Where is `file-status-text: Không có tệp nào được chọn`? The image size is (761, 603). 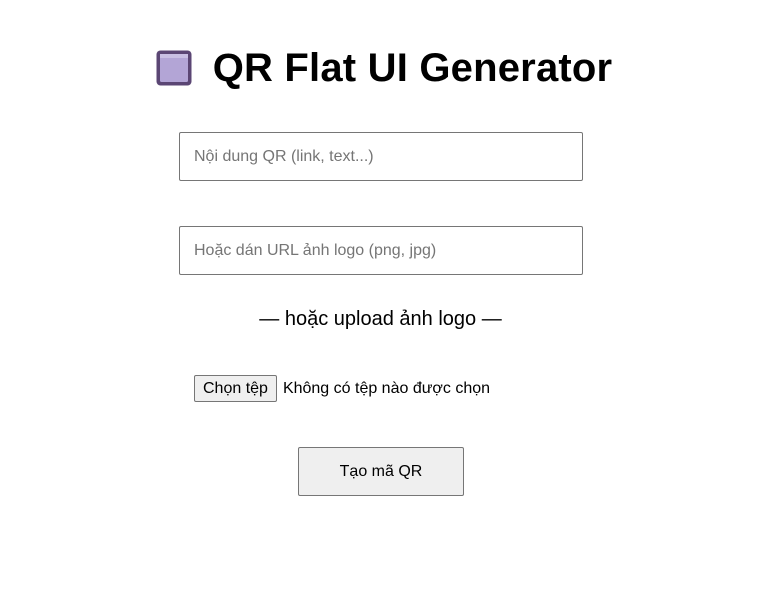 file-status-text: Không có tệp nào được chọn is located at coordinates (386, 388).